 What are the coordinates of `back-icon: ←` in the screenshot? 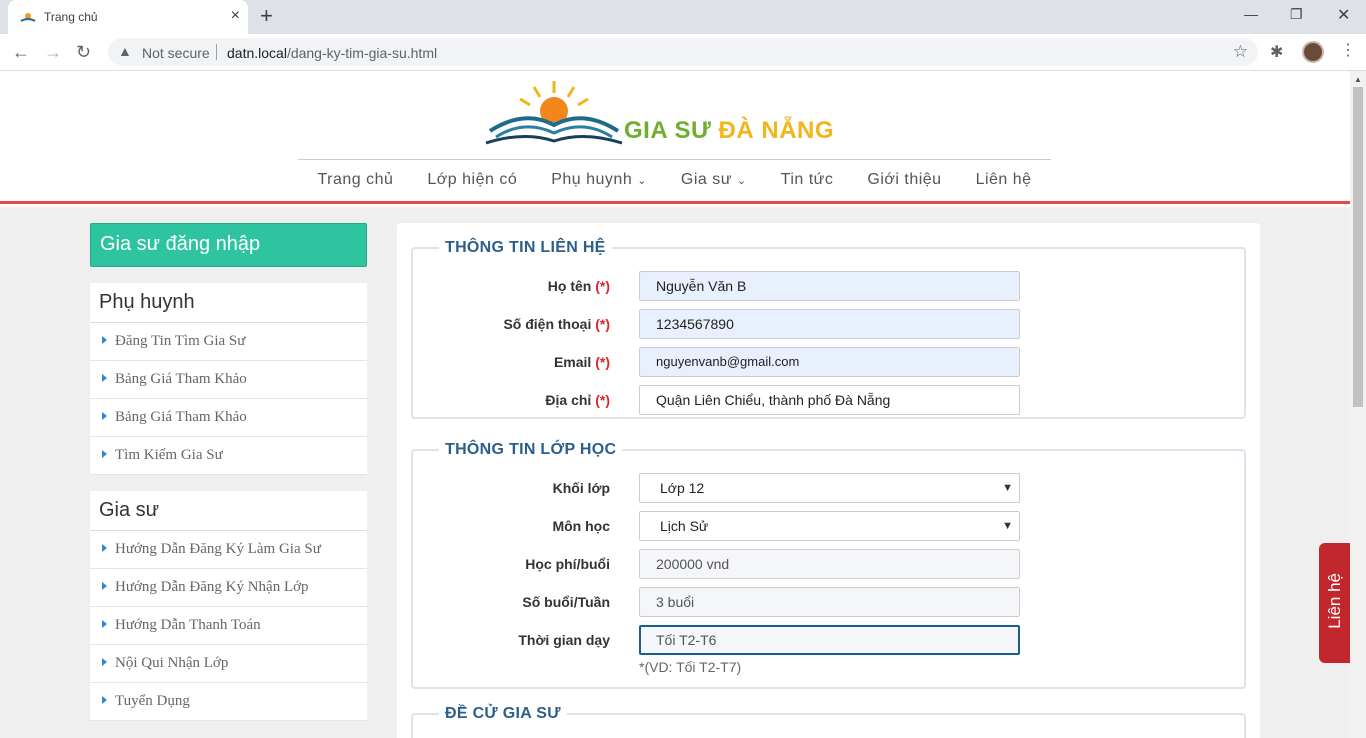 It's located at (21, 52).